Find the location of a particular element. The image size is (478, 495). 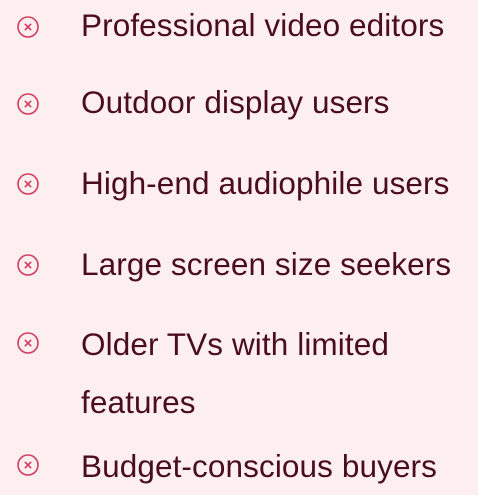

list-item-label: Older TVs with limited features is located at coordinates (235, 373).